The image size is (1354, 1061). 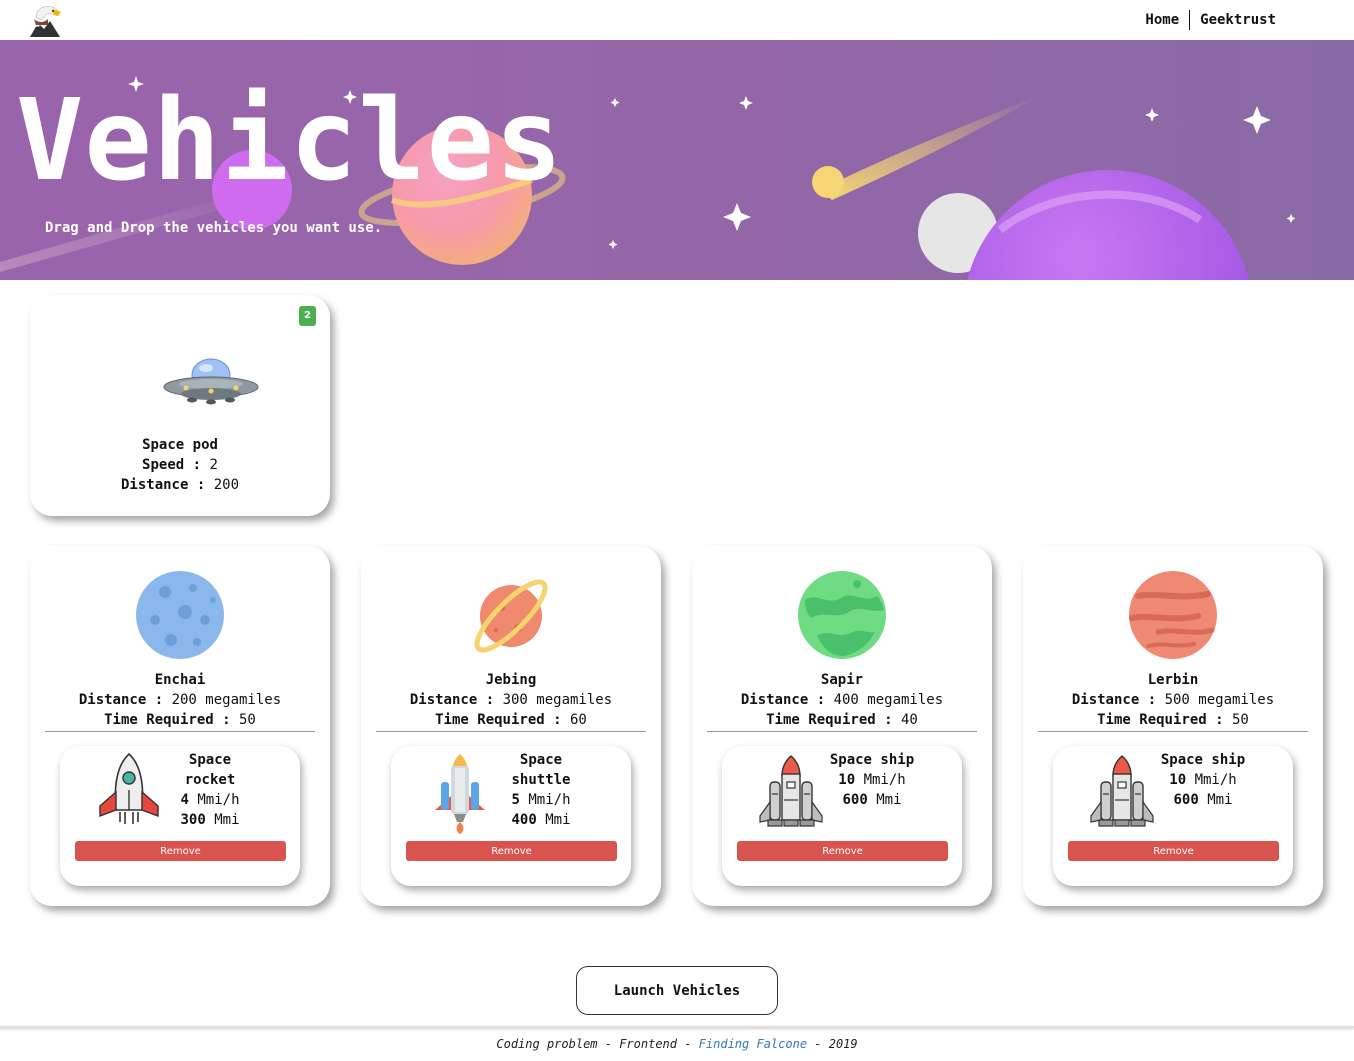 I want to click on footer-text: Coding problem - Frontend -, so click(x=597, y=1044).